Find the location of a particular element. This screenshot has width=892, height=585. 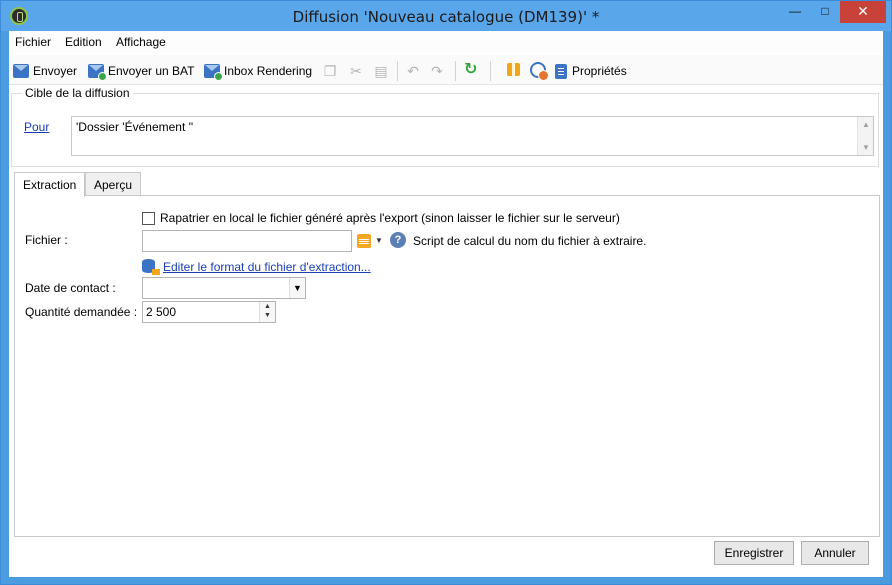

gauge-icon is located at coordinates (539, 71).